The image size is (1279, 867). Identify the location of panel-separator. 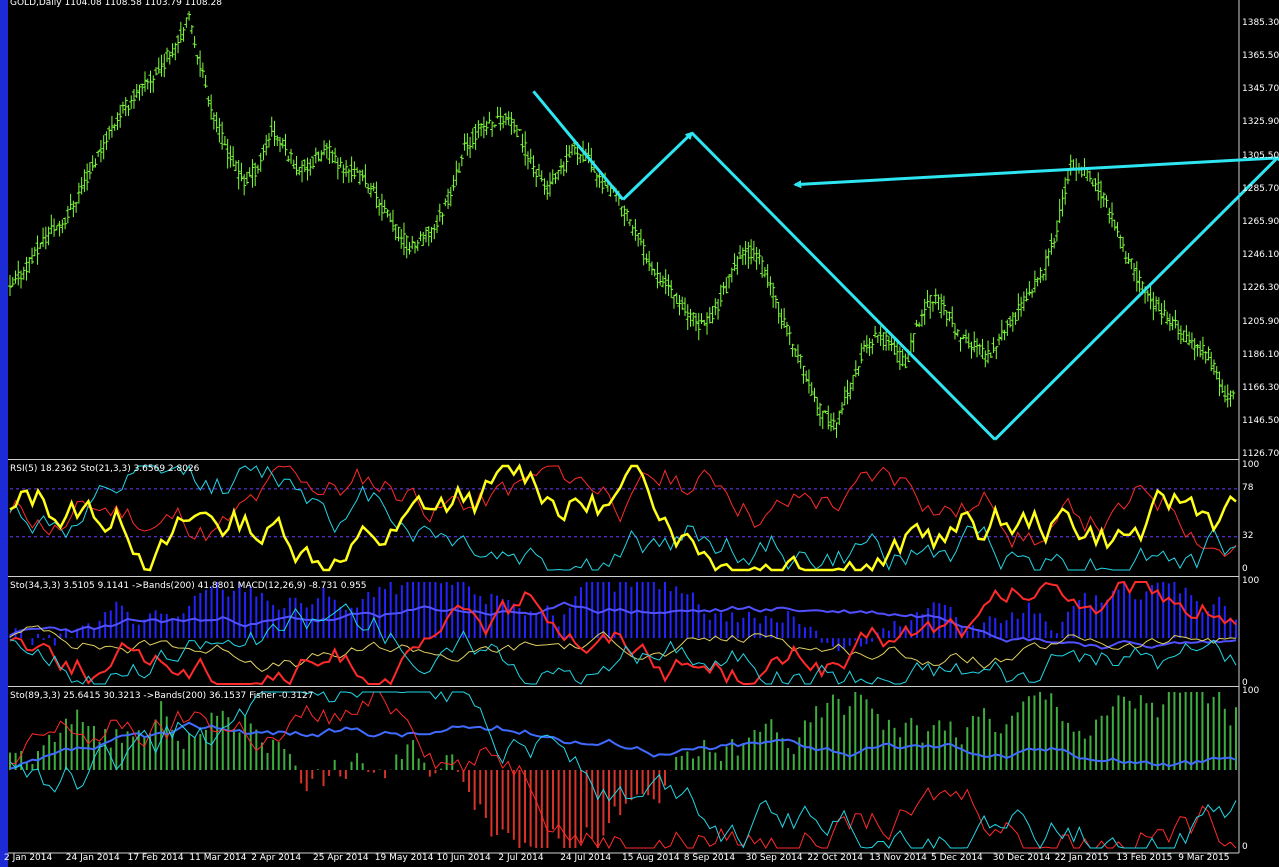
(623, 459).